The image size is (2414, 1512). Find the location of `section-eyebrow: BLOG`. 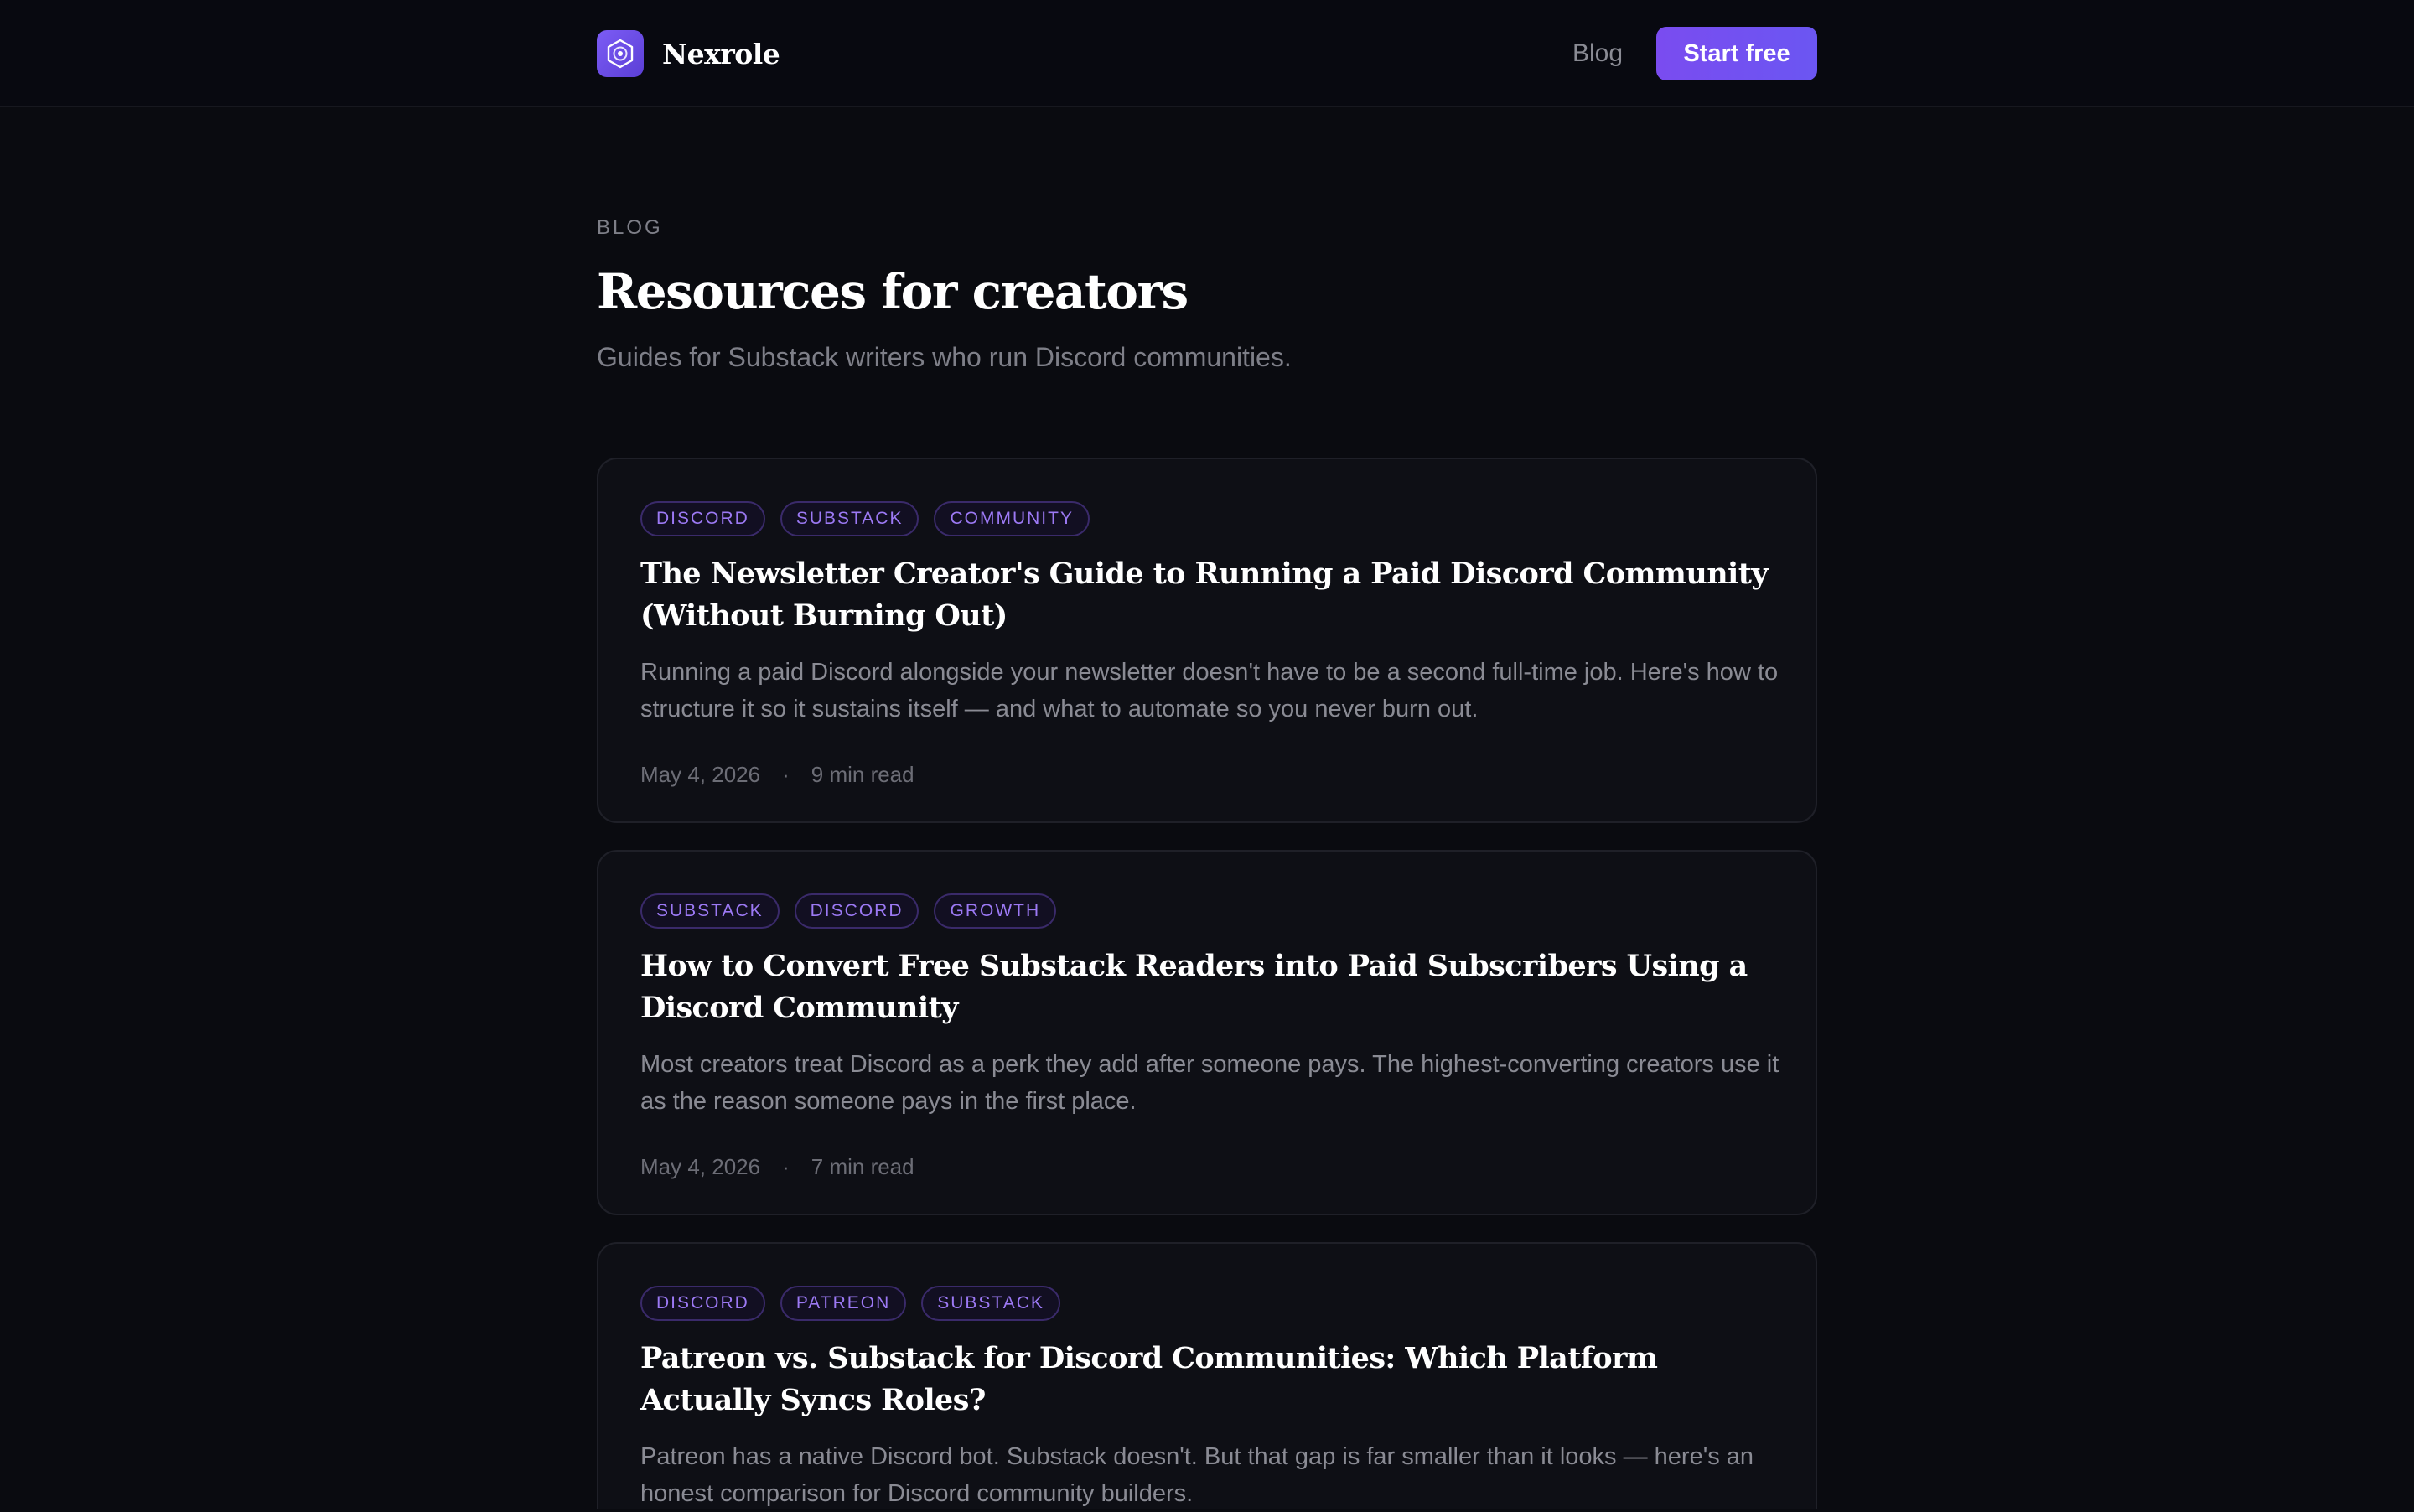

section-eyebrow: BLOG is located at coordinates (630, 227).